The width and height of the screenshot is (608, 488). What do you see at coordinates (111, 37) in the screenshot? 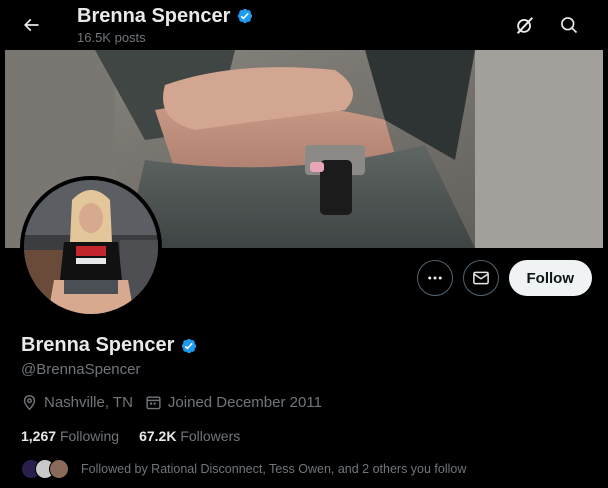
I see `header-posts-count: 16.5K posts` at bounding box center [111, 37].